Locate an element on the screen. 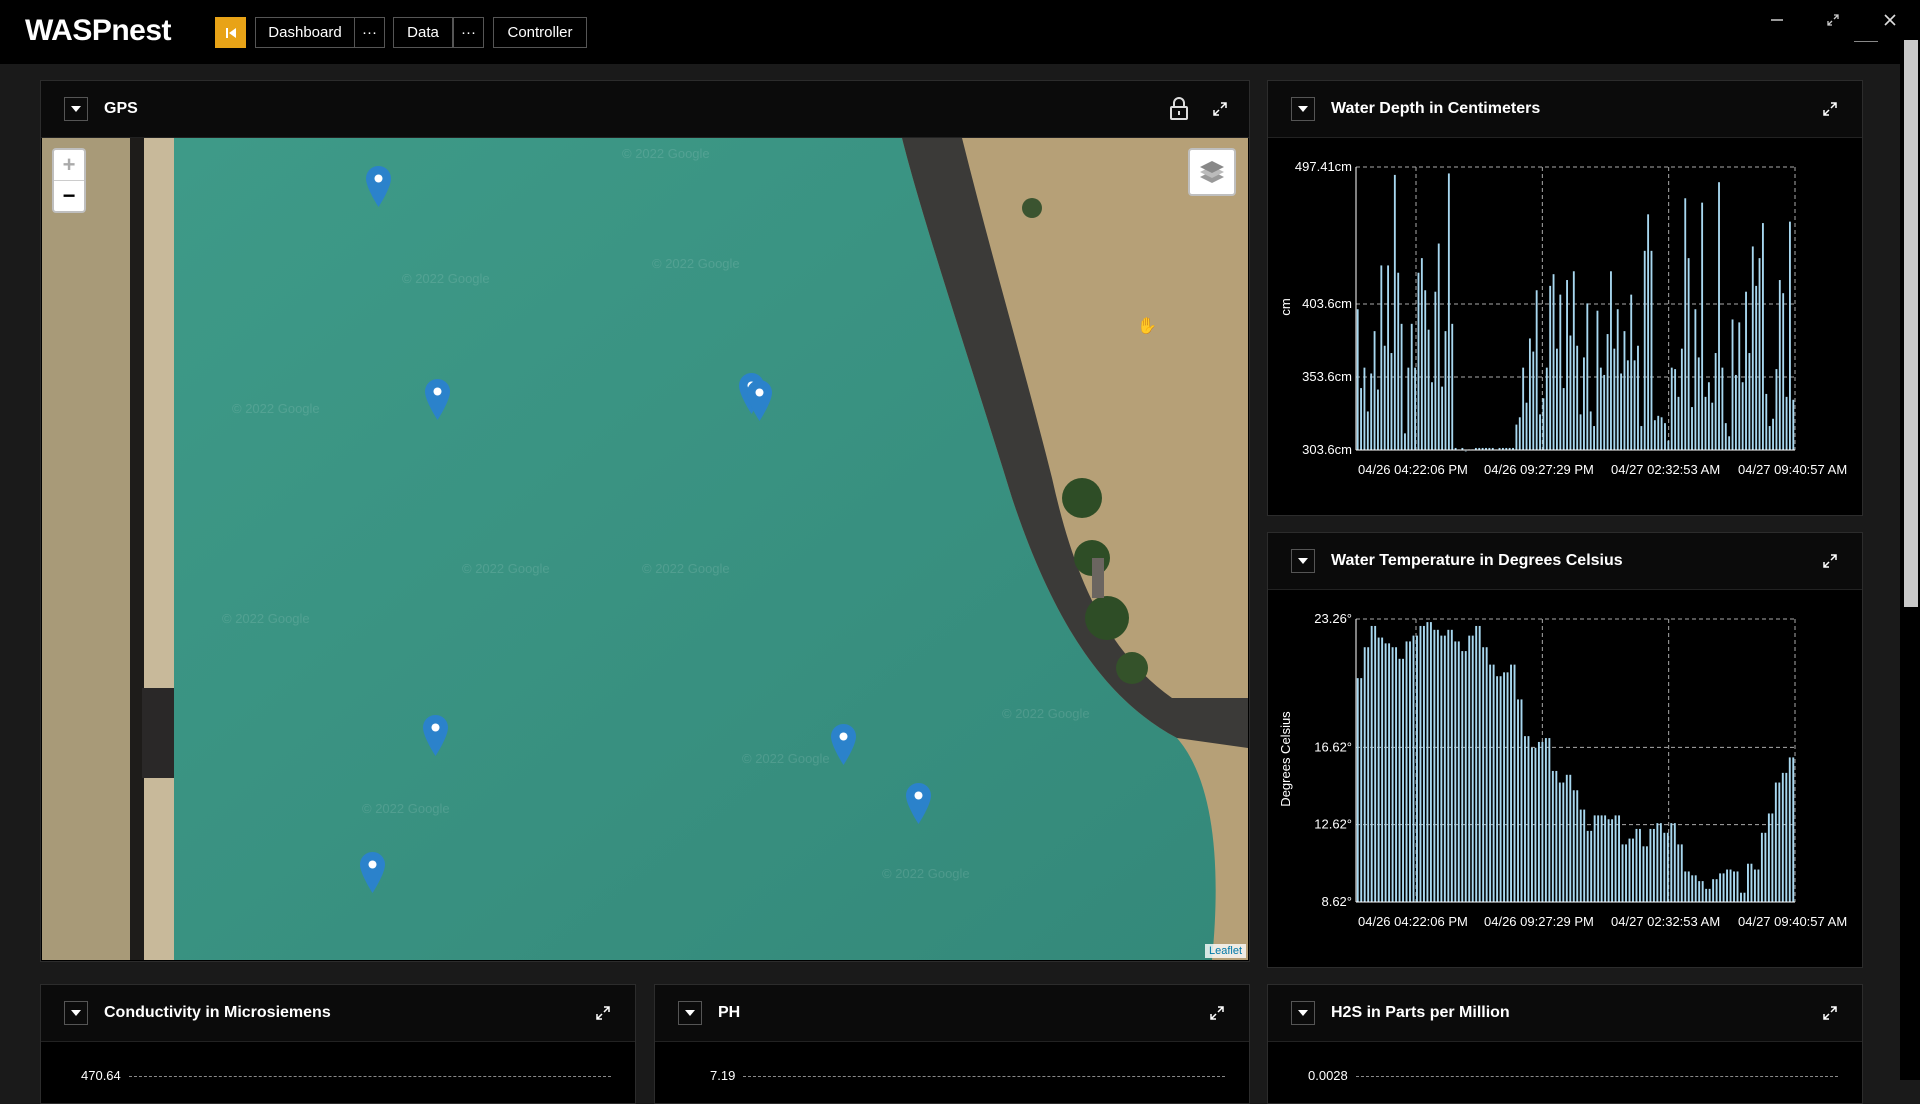  zoom-out-button: − is located at coordinates (69, 196).